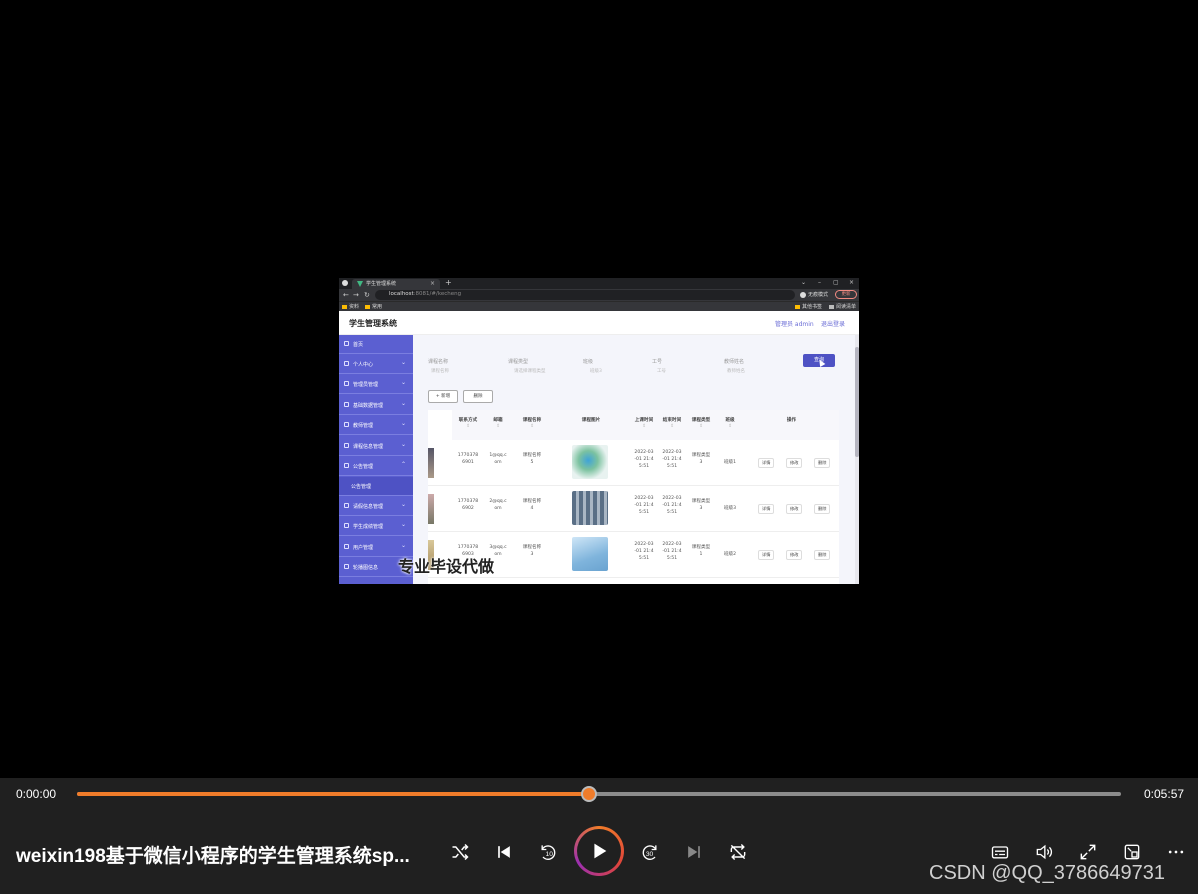  I want to click on browser-tab: 学生管理系统 ×, so click(396, 284).